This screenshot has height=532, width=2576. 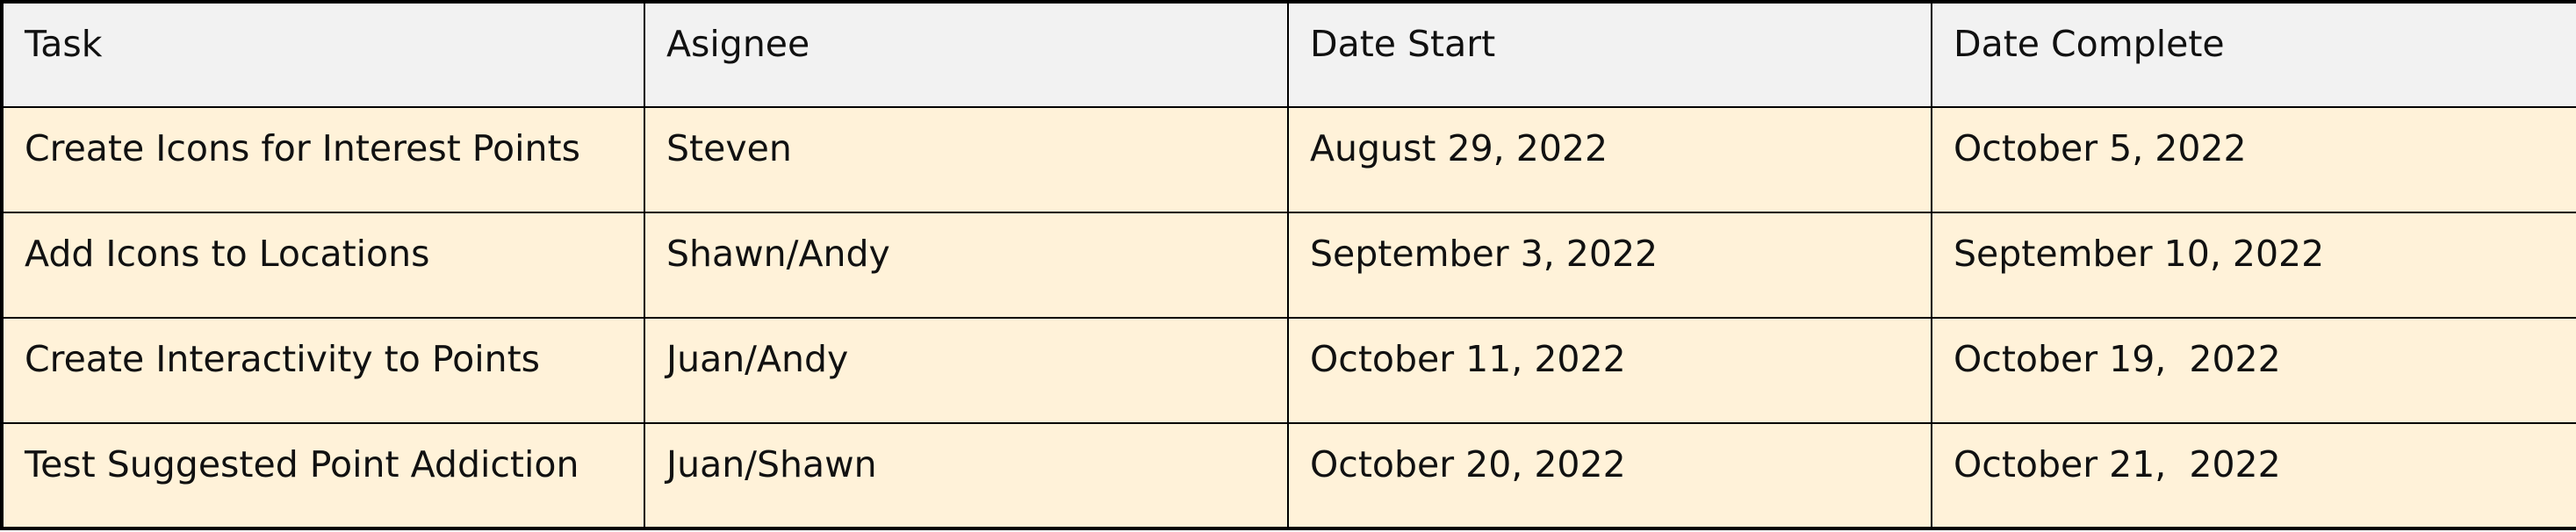 I want to click on header-date-start: Date Start, so click(x=1609, y=54).